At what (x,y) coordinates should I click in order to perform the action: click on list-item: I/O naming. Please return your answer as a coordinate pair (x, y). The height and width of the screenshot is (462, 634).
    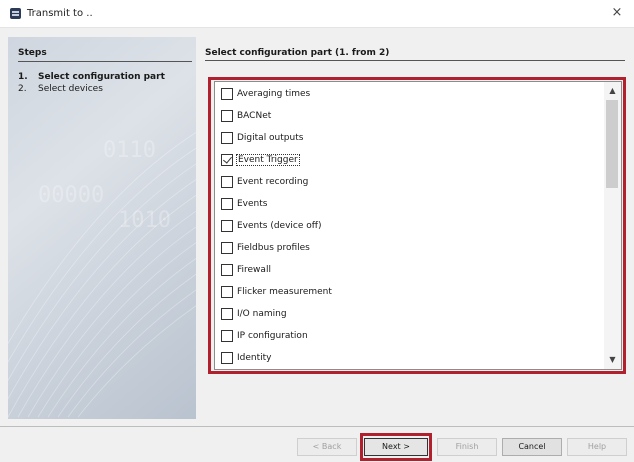
    Looking at the image, I should click on (254, 314).